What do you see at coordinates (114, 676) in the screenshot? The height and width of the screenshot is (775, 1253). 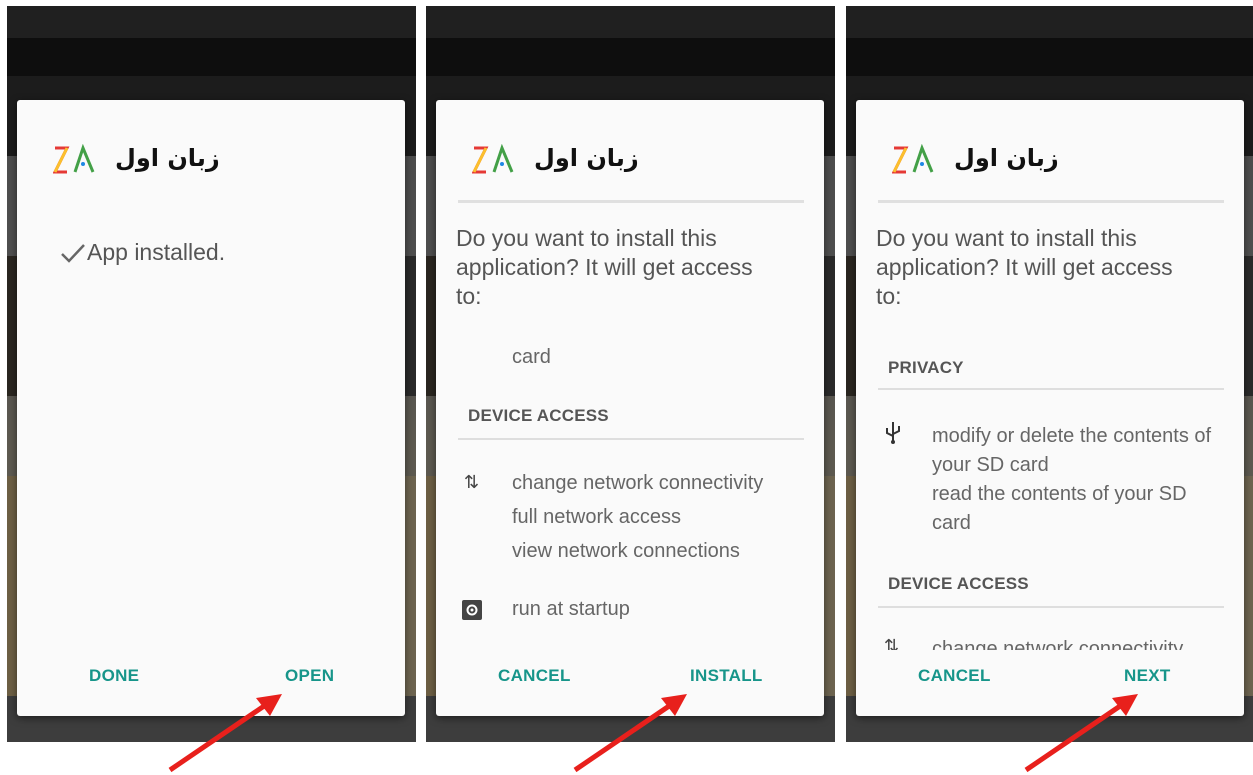 I see `done-button: DONE` at bounding box center [114, 676].